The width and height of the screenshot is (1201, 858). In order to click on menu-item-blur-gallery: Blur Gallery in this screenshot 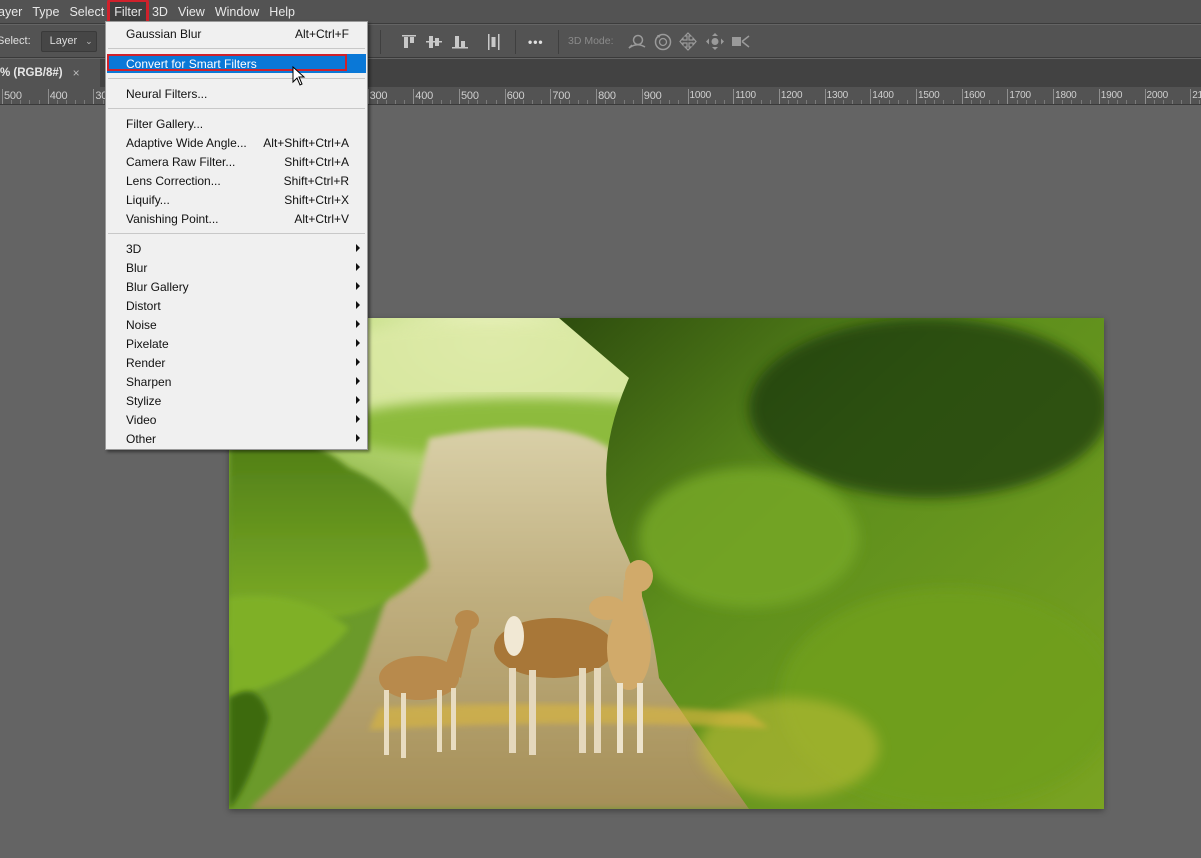, I will do `click(236, 286)`.